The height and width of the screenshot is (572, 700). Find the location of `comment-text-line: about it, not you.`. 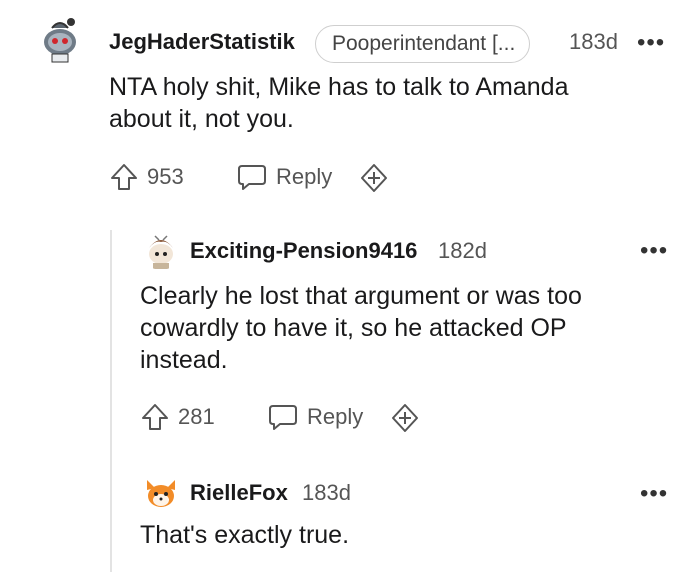

comment-text-line: about it, not you. is located at coordinates (201, 119).